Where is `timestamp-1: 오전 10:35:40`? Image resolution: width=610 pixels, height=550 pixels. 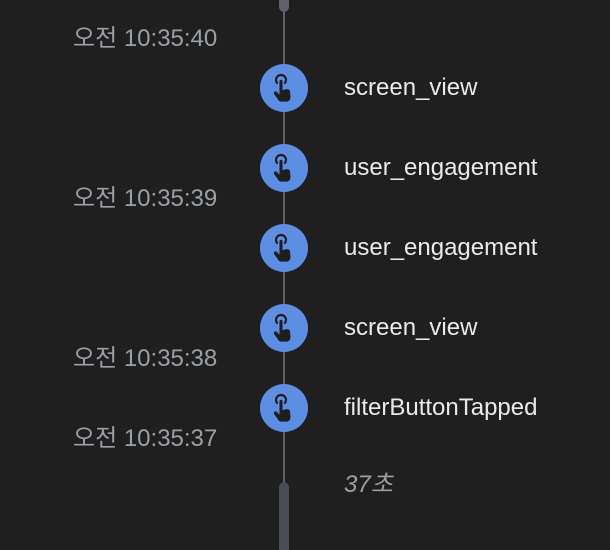
timestamp-1: 오전 10:35:40 is located at coordinates (145, 38).